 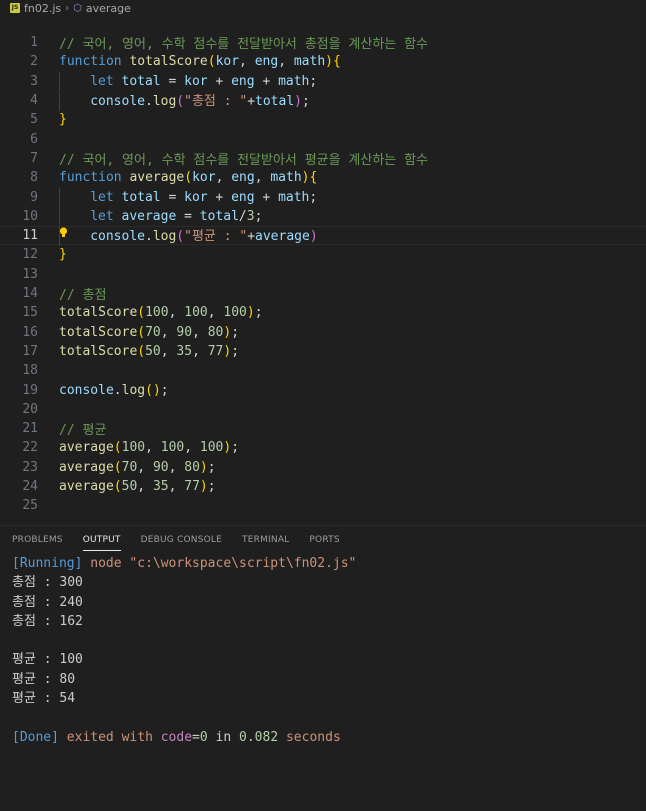 I want to click on code-token: 70, so click(x=129, y=467).